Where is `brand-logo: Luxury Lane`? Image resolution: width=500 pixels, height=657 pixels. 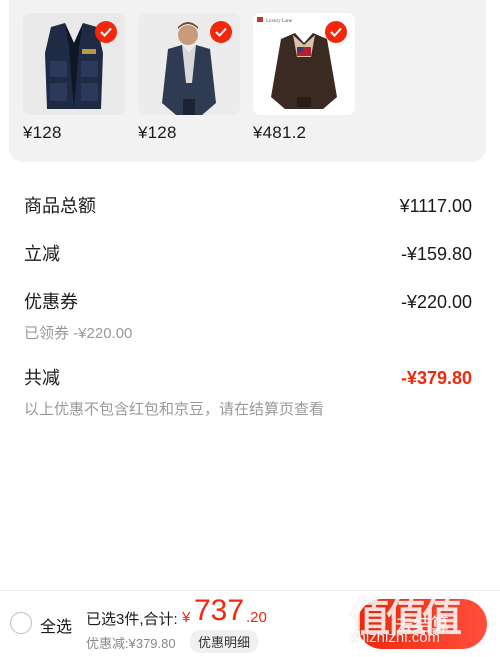 brand-logo: Luxury Lane is located at coordinates (279, 21).